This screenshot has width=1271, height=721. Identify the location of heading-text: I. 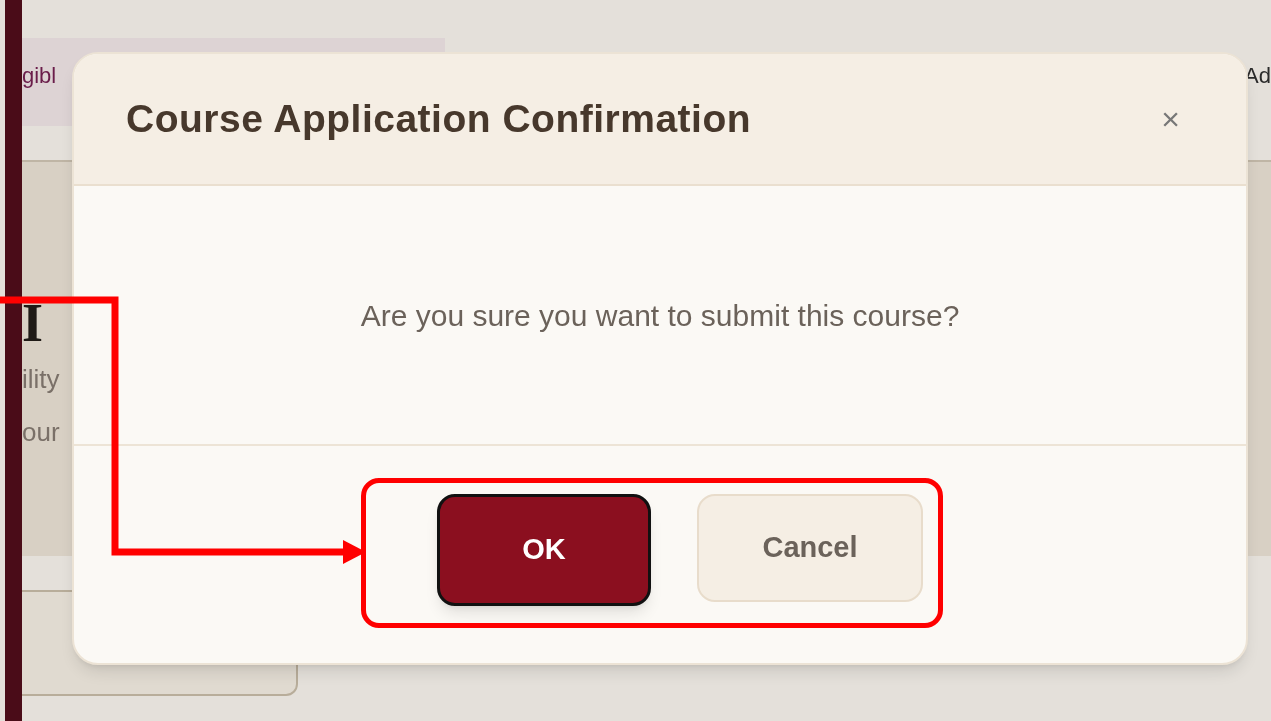
(32, 323).